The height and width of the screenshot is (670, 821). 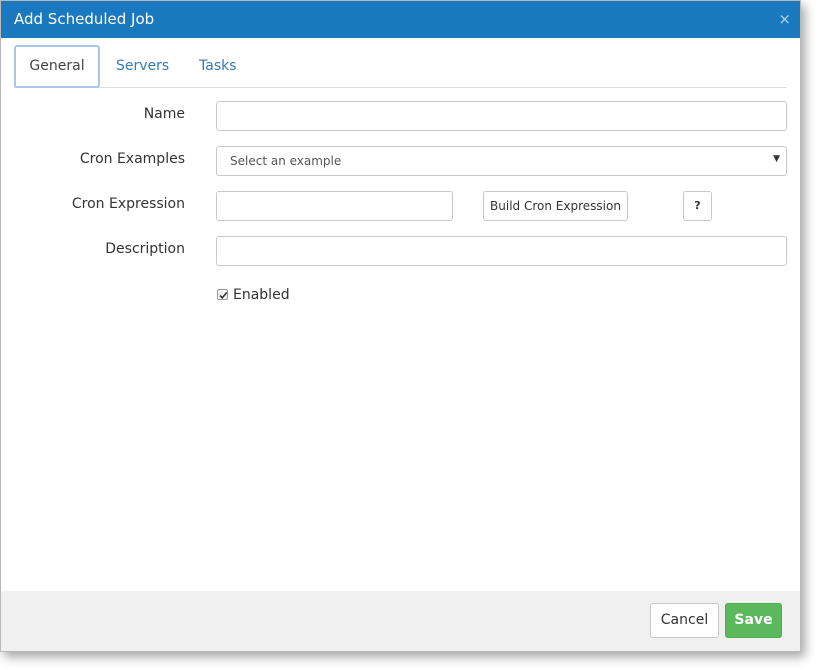 What do you see at coordinates (776, 159) in the screenshot?
I see `caret-down-icon: ▼` at bounding box center [776, 159].